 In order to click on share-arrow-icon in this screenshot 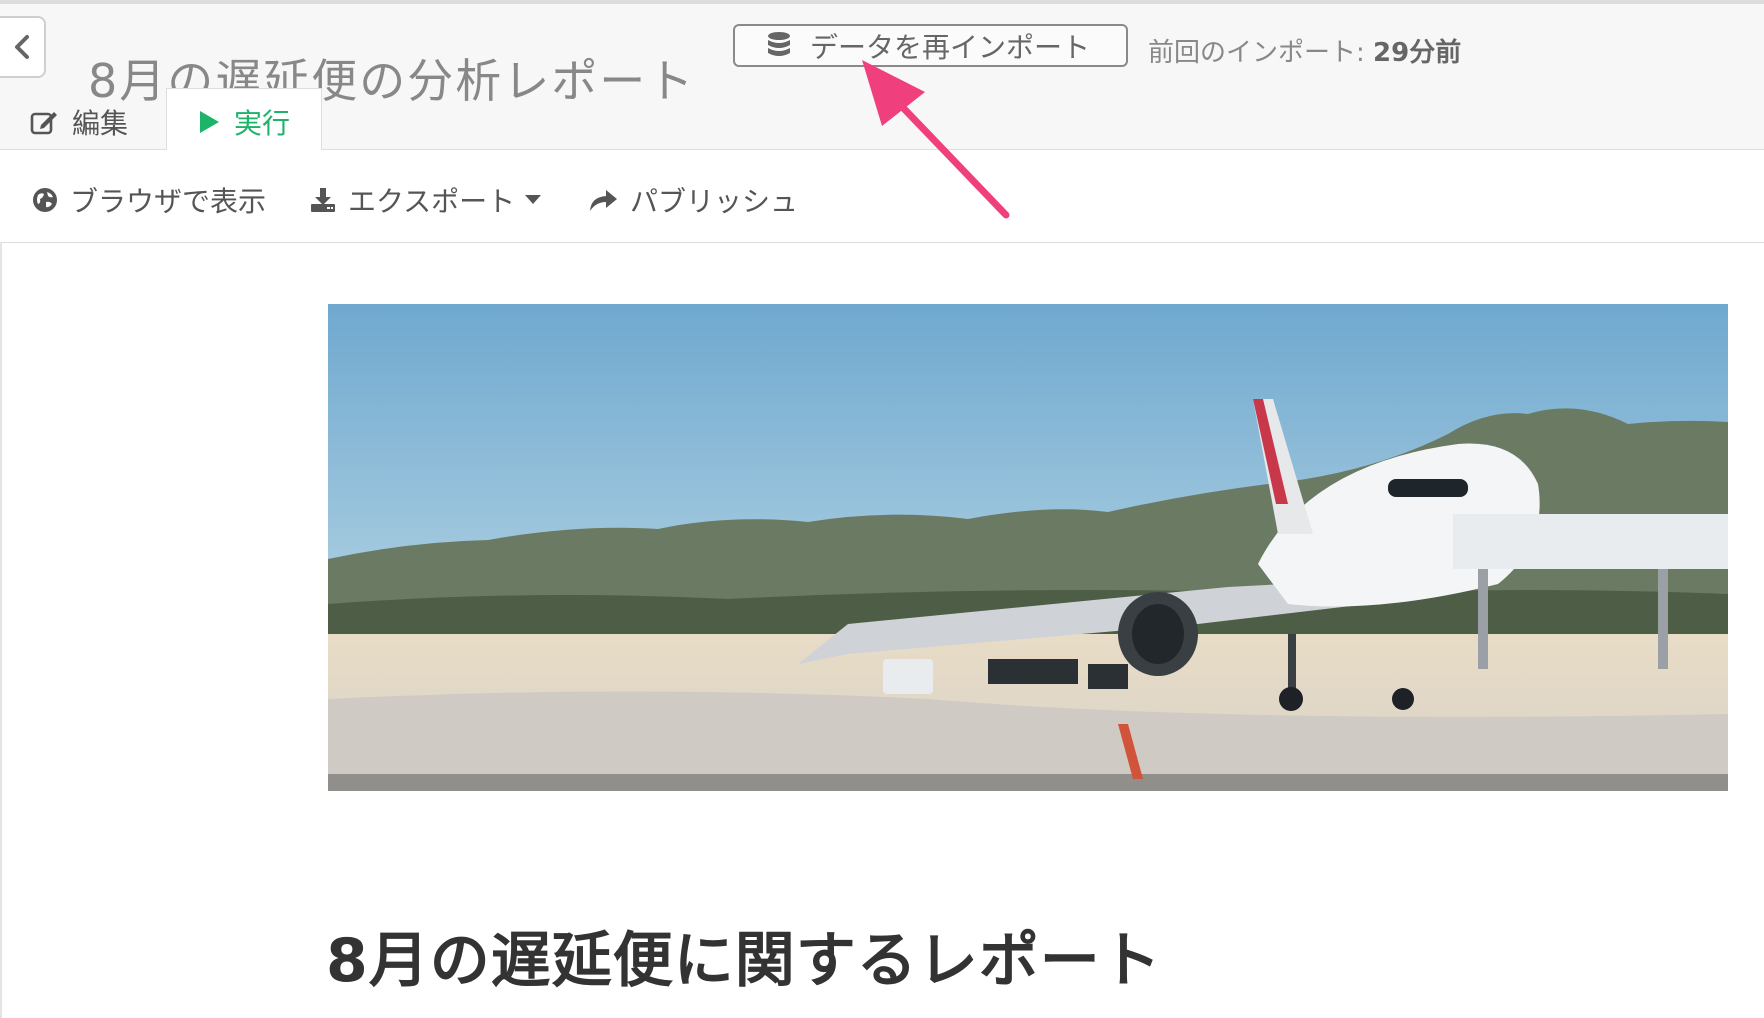, I will do `click(603, 200)`.